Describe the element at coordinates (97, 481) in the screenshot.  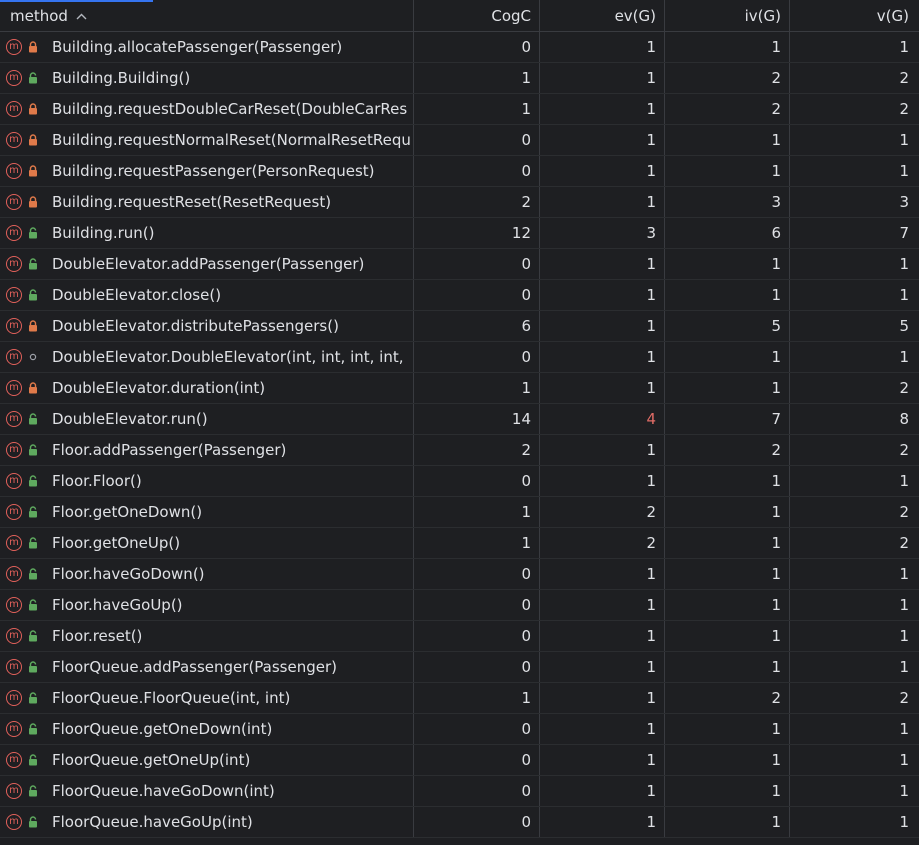
I see `method-name: Floor.Floor()` at that location.